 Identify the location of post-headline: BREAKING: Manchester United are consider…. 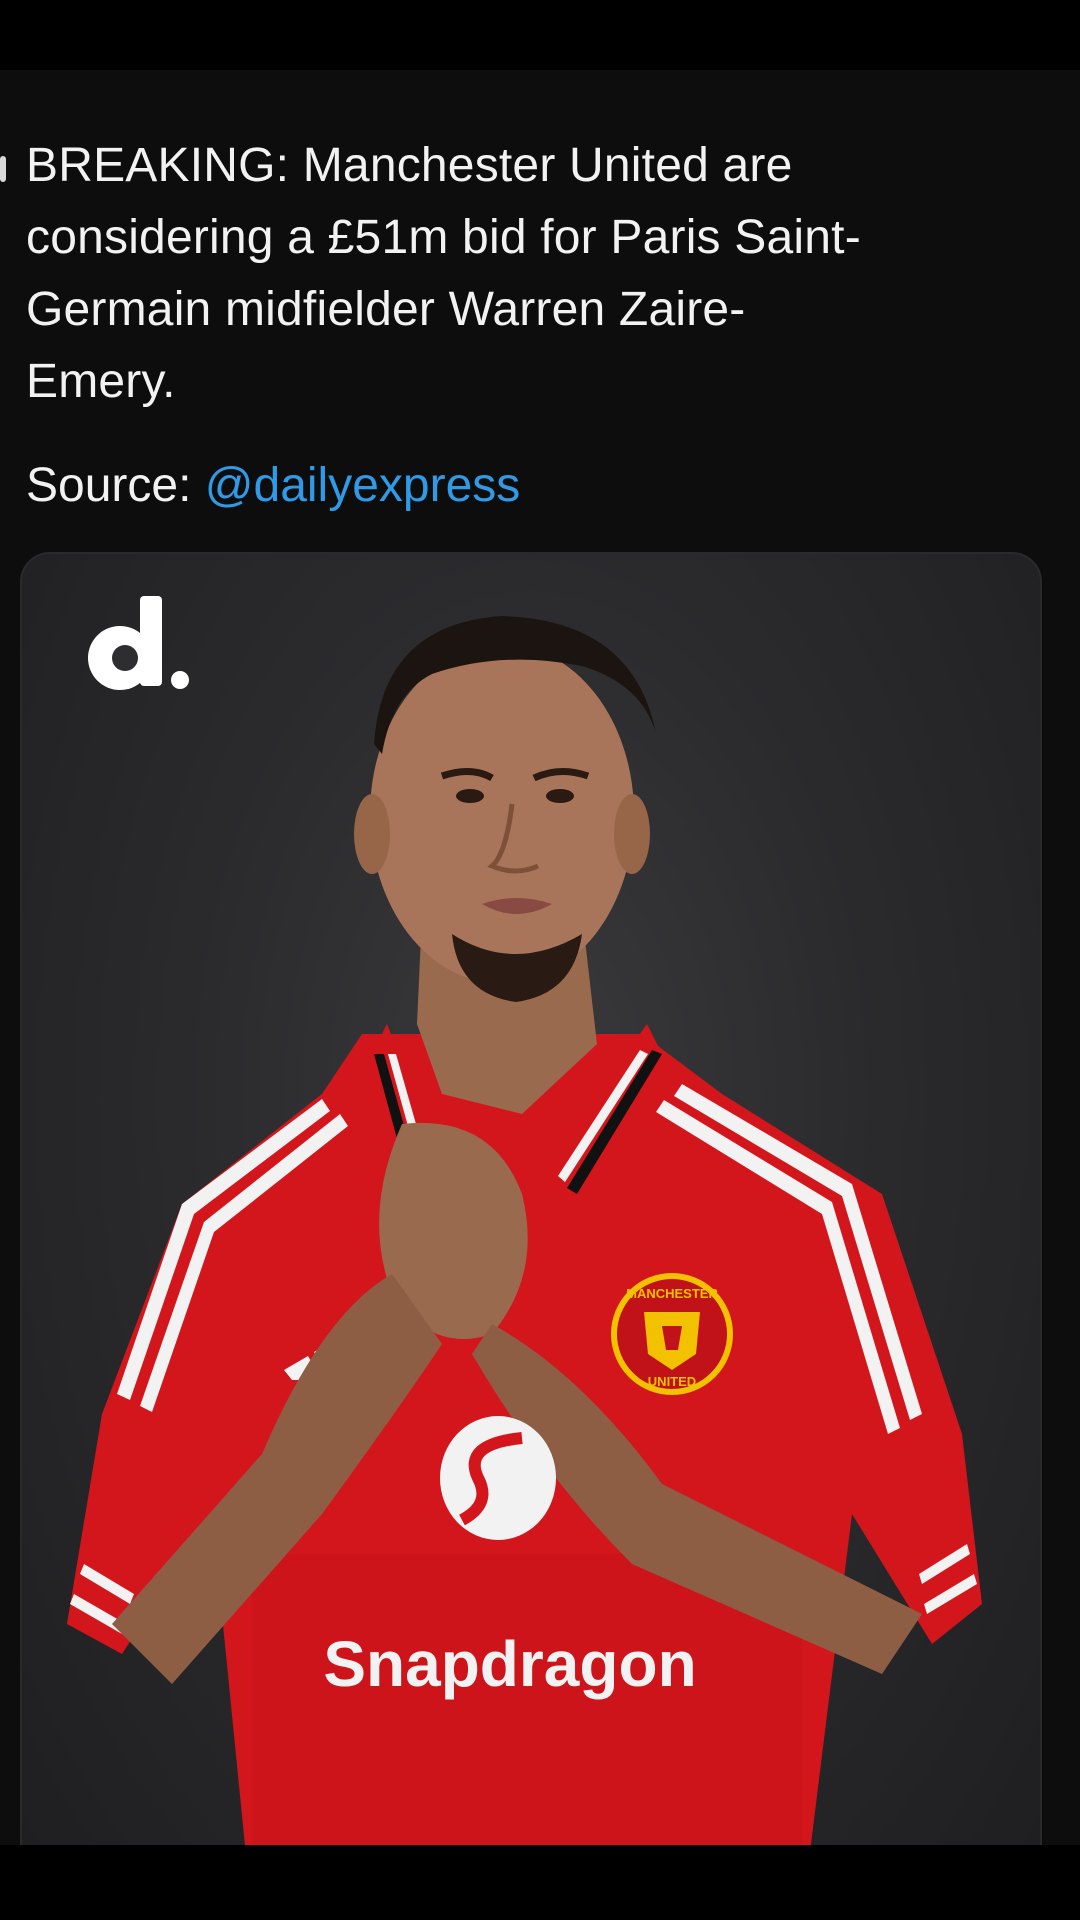
(536, 274).